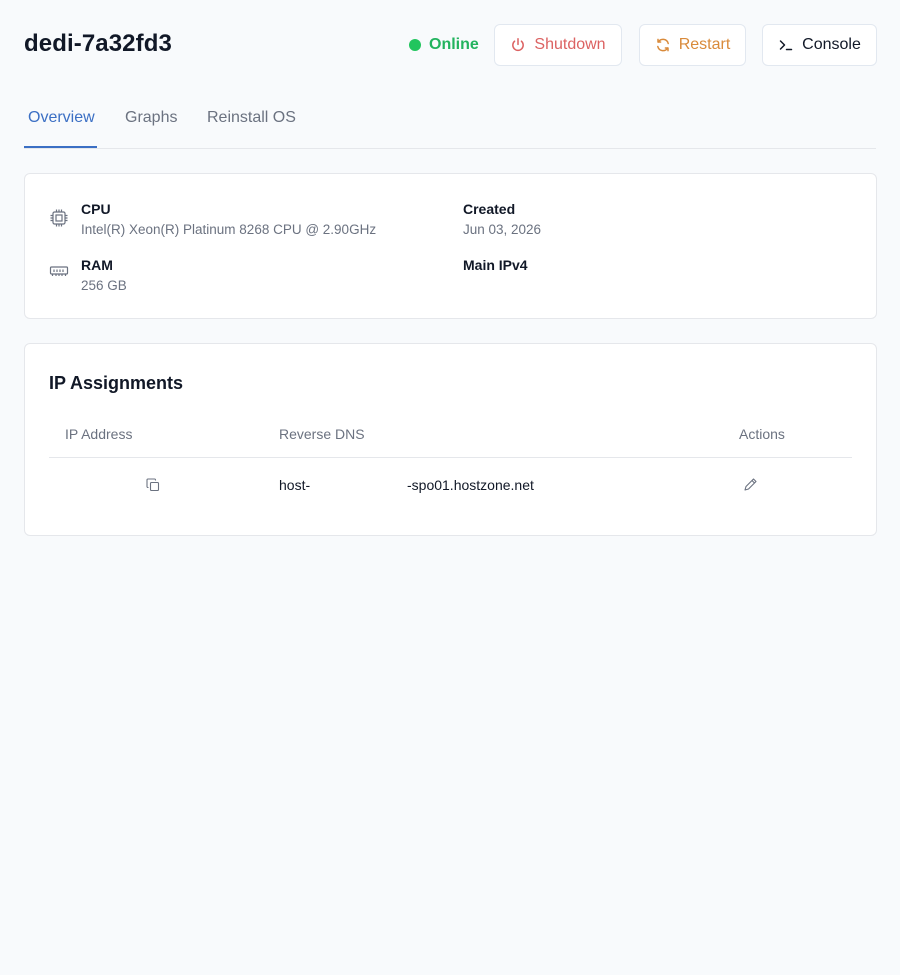  I want to click on table-row: host- -spo01.hostzone.net, so click(450, 486).